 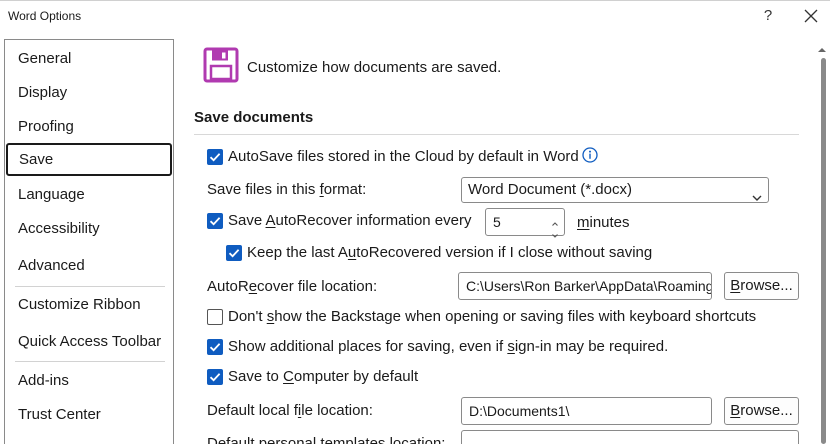 What do you see at coordinates (89, 92) in the screenshot?
I see `sidebar-item-display: Display` at bounding box center [89, 92].